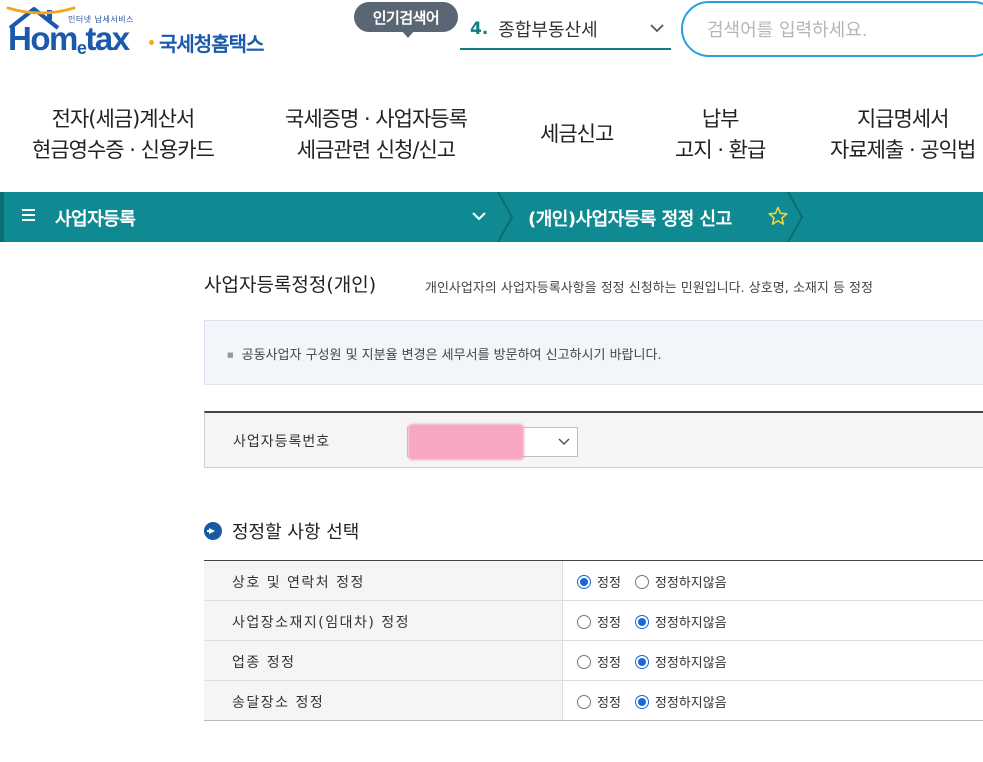 The width and height of the screenshot is (983, 762). What do you see at coordinates (406, 20) in the screenshot?
I see `popular-search-badge: 인기검색어` at bounding box center [406, 20].